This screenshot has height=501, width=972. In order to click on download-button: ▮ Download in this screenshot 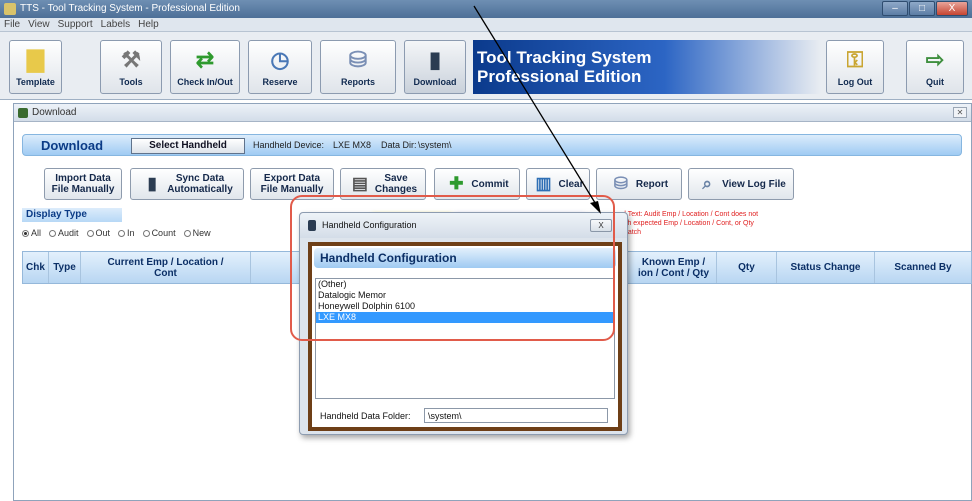, I will do `click(435, 67)`.